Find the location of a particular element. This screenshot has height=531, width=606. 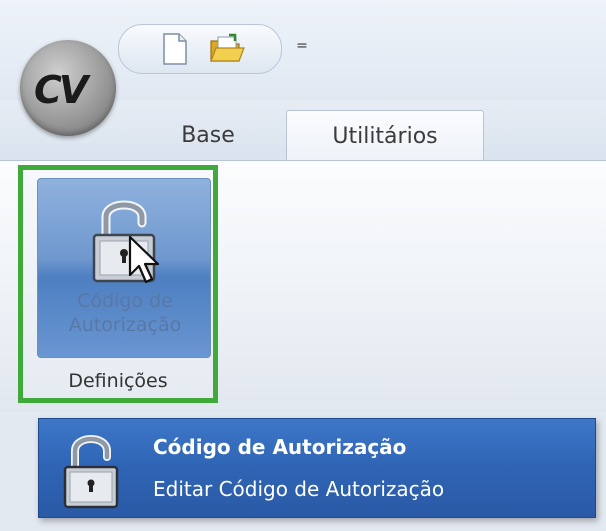

open-folder-button is located at coordinates (227, 49).